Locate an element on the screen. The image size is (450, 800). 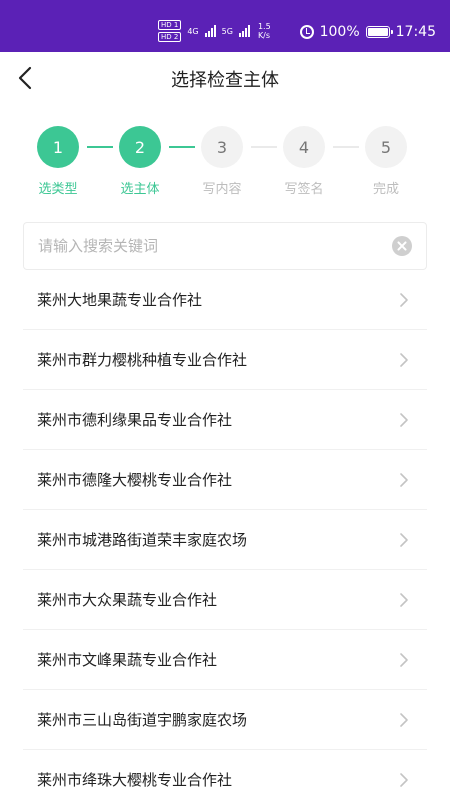
hd1-badge: HD 1 is located at coordinates (170, 25).